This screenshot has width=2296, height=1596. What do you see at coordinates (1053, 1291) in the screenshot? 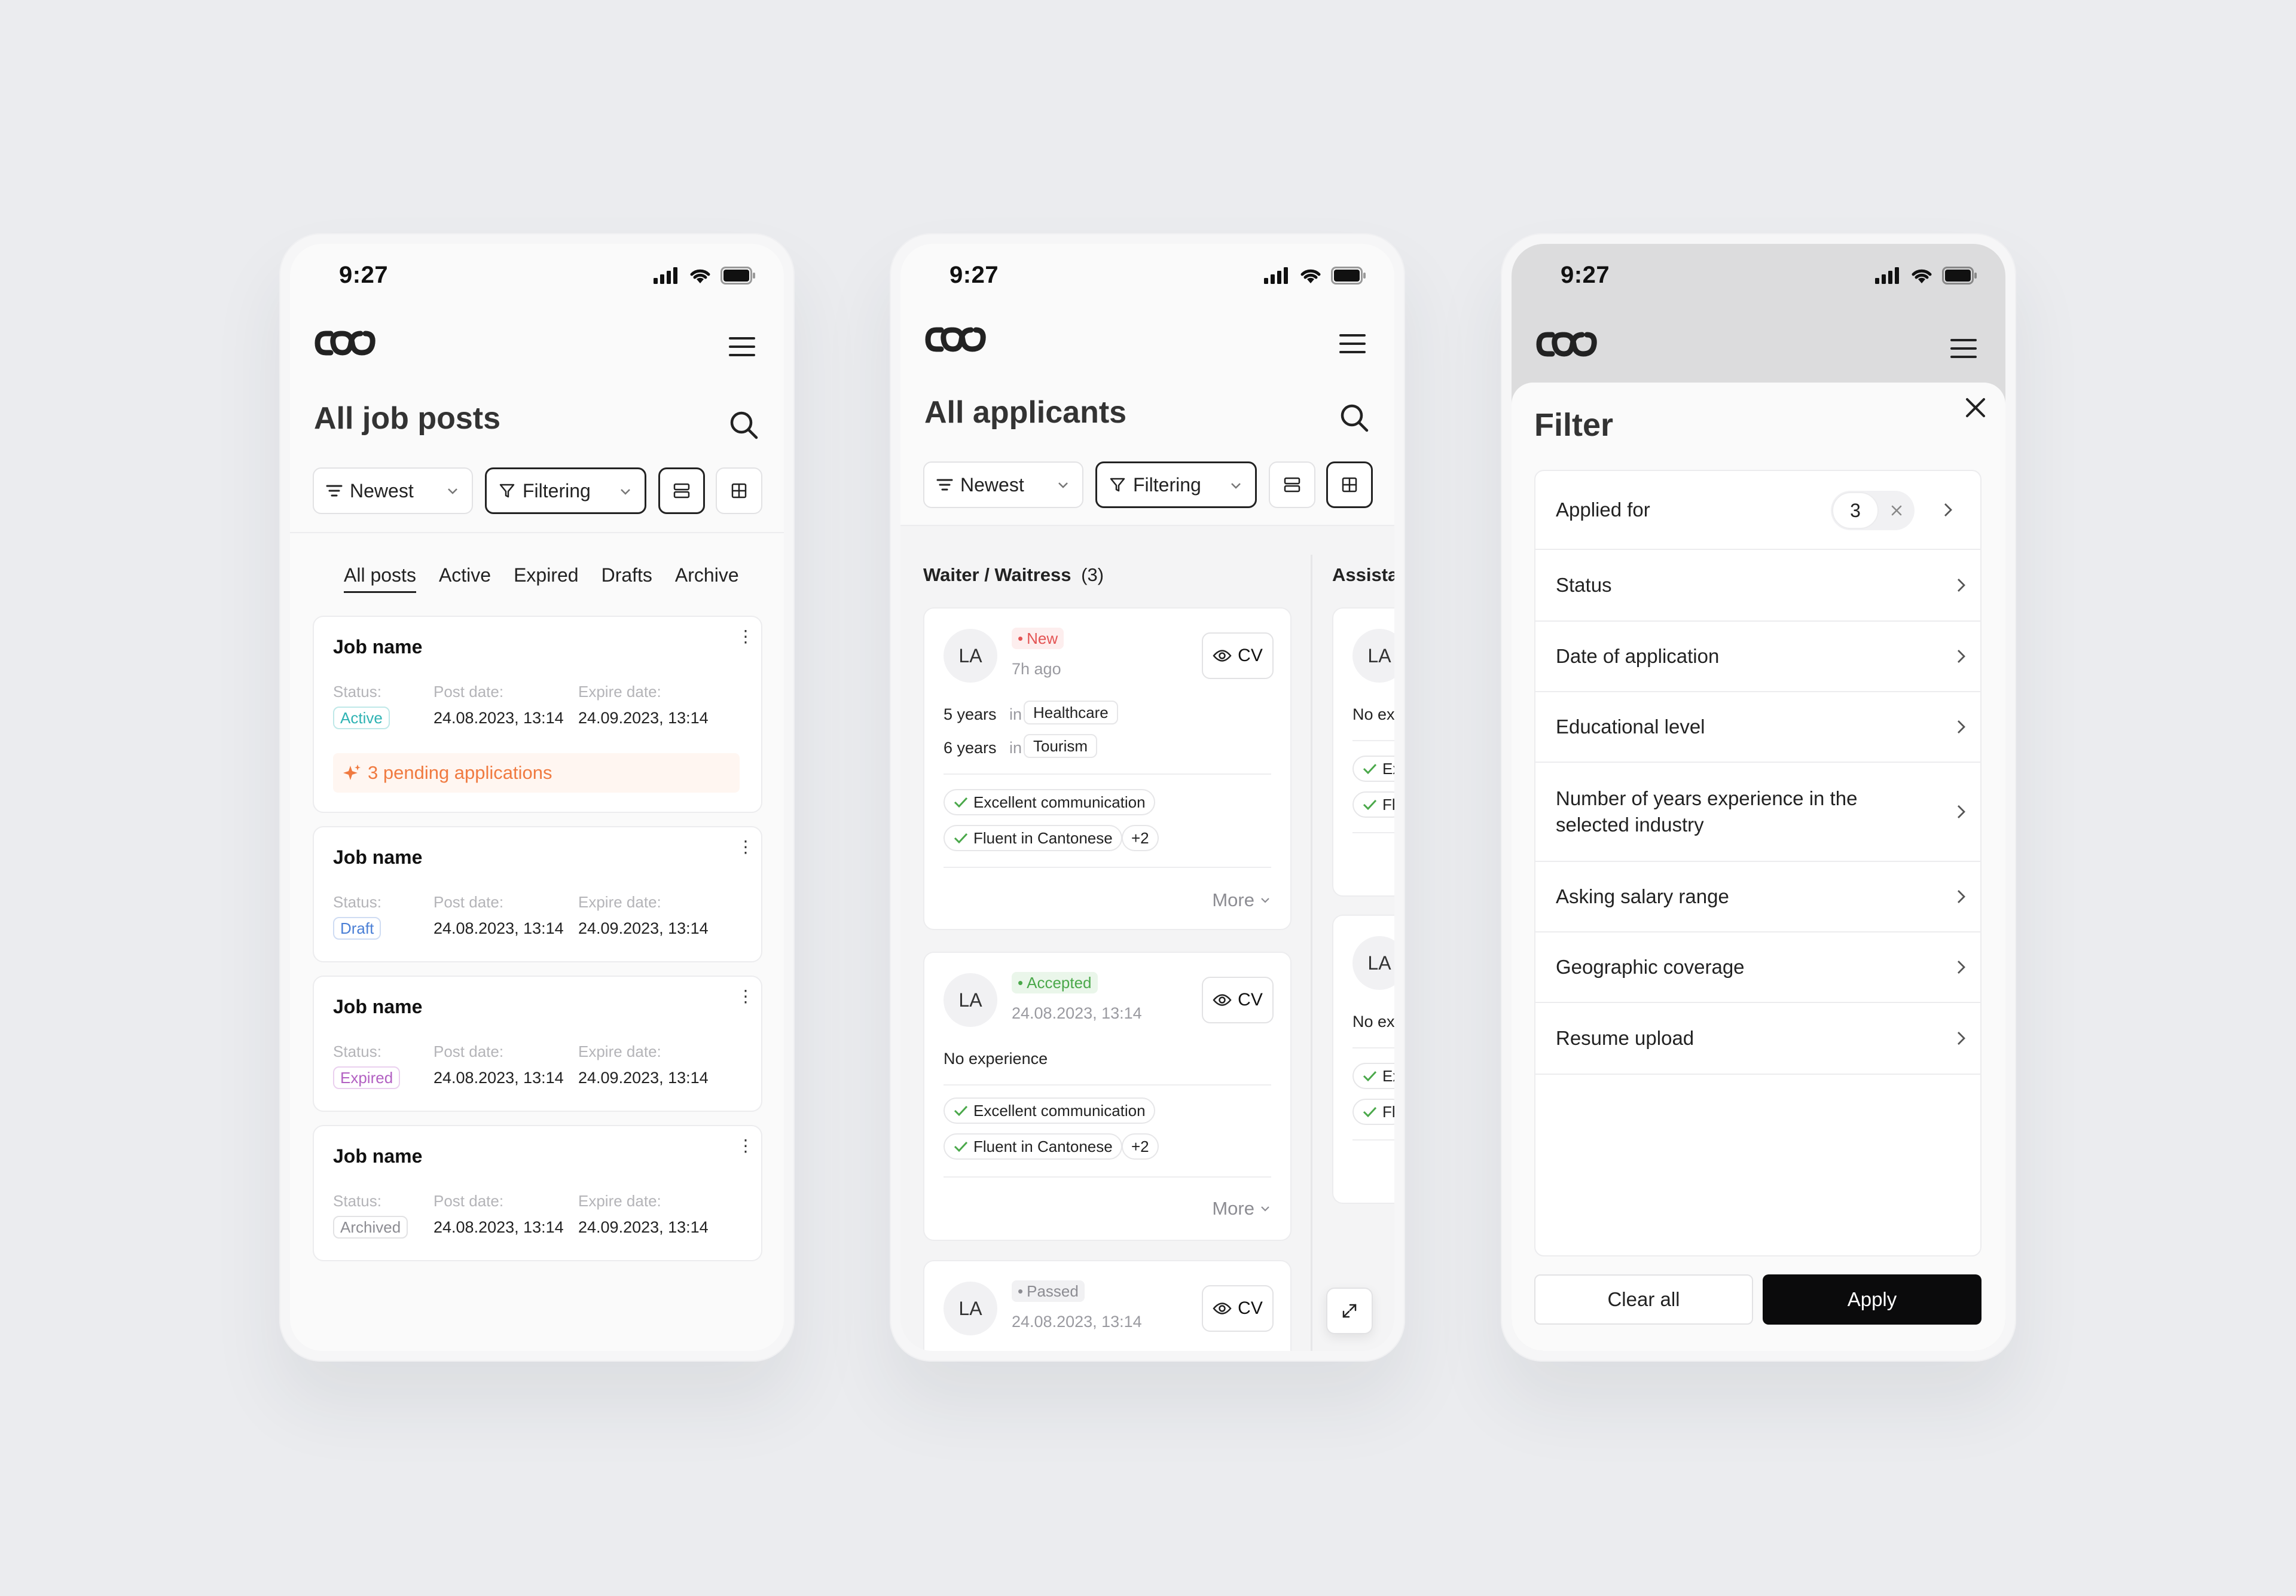
I see `status-text: Passed` at bounding box center [1053, 1291].